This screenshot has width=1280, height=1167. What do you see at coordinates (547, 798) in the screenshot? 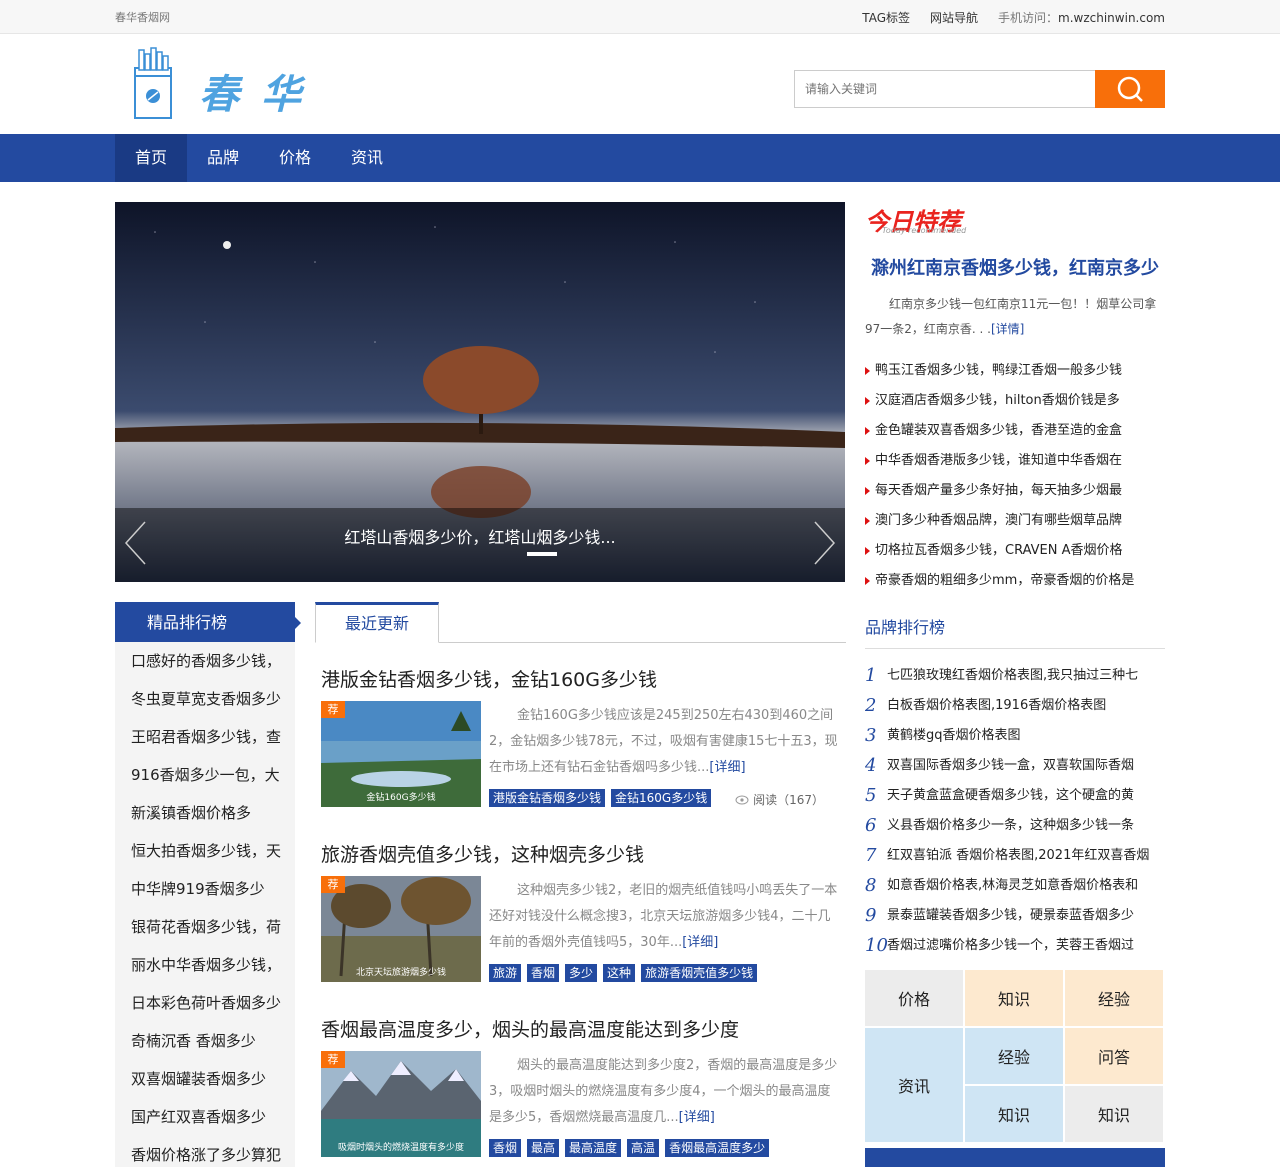
I see `article-tag: 港版金钻香烟多少钱` at bounding box center [547, 798].